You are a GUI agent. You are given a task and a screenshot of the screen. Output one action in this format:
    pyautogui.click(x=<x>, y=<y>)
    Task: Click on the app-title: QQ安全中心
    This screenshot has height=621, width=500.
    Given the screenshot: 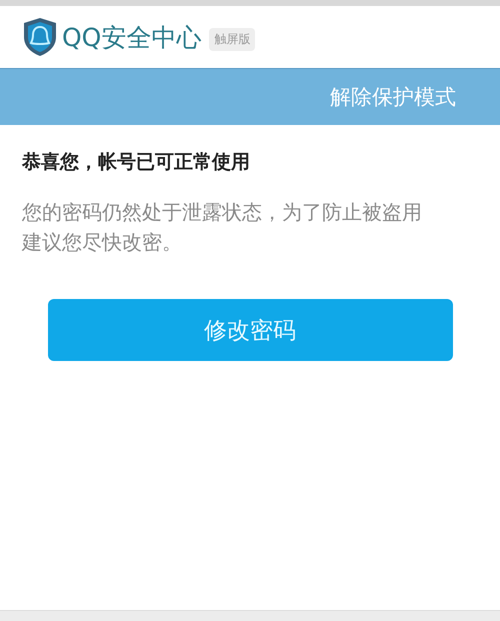 What is the action you would take?
    pyautogui.click(x=132, y=38)
    